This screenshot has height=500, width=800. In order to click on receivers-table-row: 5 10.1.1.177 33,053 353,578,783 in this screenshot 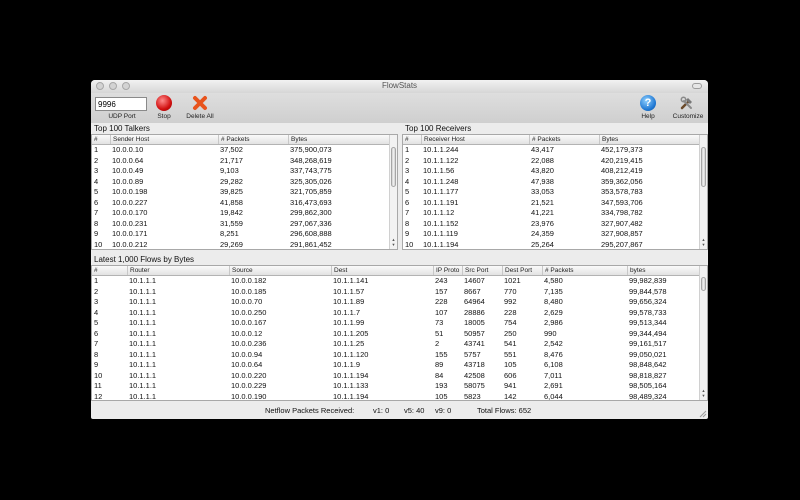, I will do `click(555, 192)`.